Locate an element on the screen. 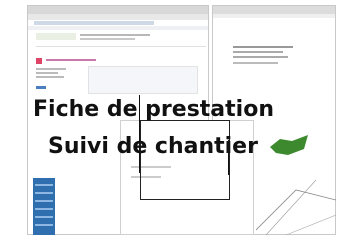  map-green-region is located at coordinates (289, 145).